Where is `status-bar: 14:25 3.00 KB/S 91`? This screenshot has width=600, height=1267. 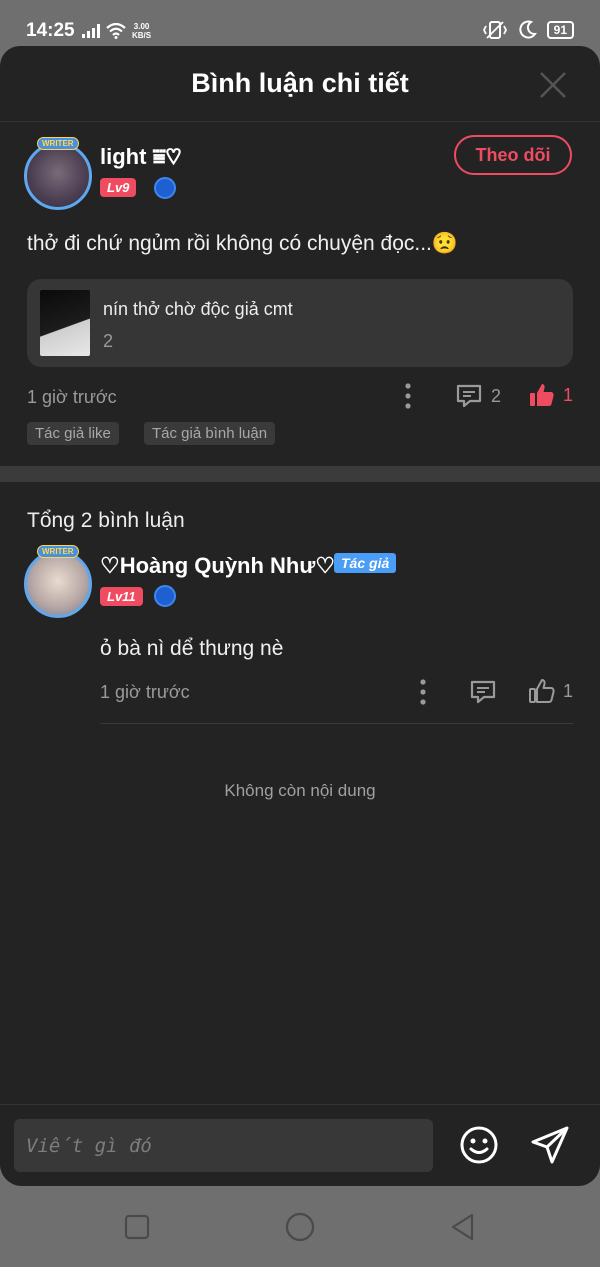 status-bar: 14:25 3.00 KB/S 91 is located at coordinates (300, 23).